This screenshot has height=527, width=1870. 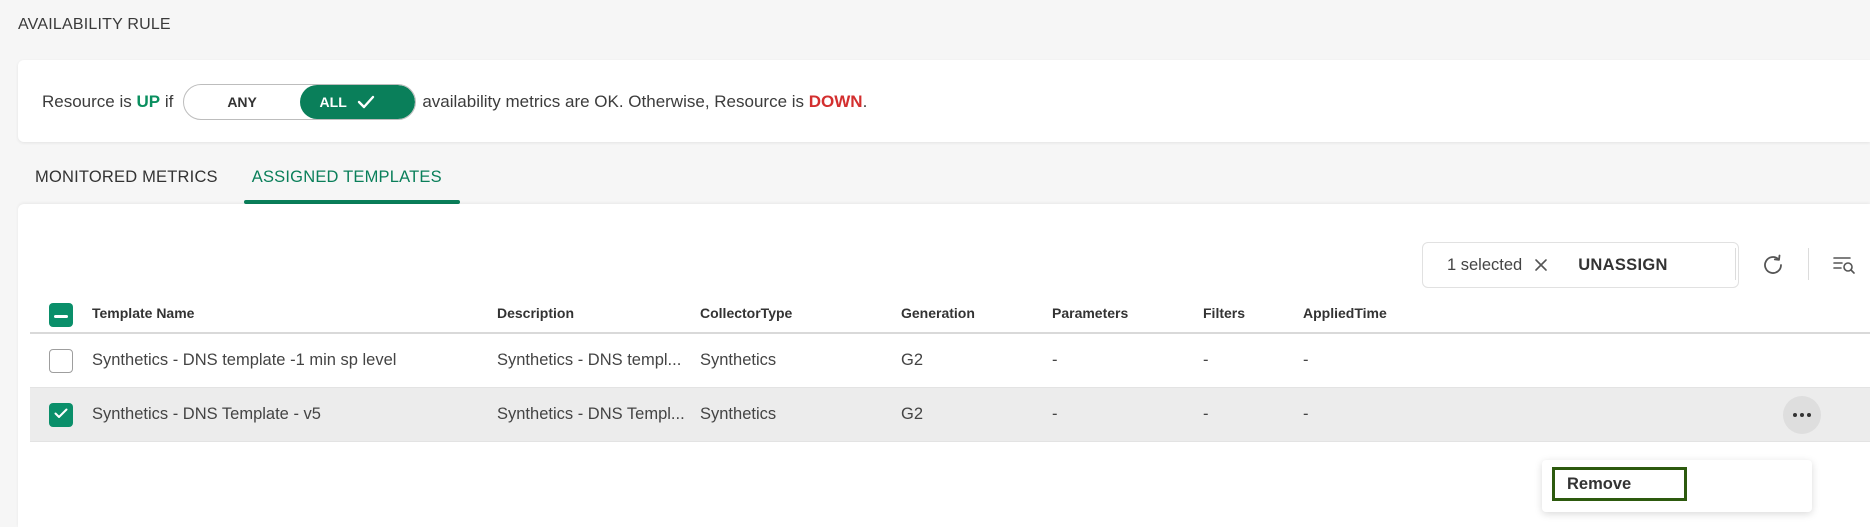 I want to click on remove-menu-item: Remove, so click(x=1619, y=484).